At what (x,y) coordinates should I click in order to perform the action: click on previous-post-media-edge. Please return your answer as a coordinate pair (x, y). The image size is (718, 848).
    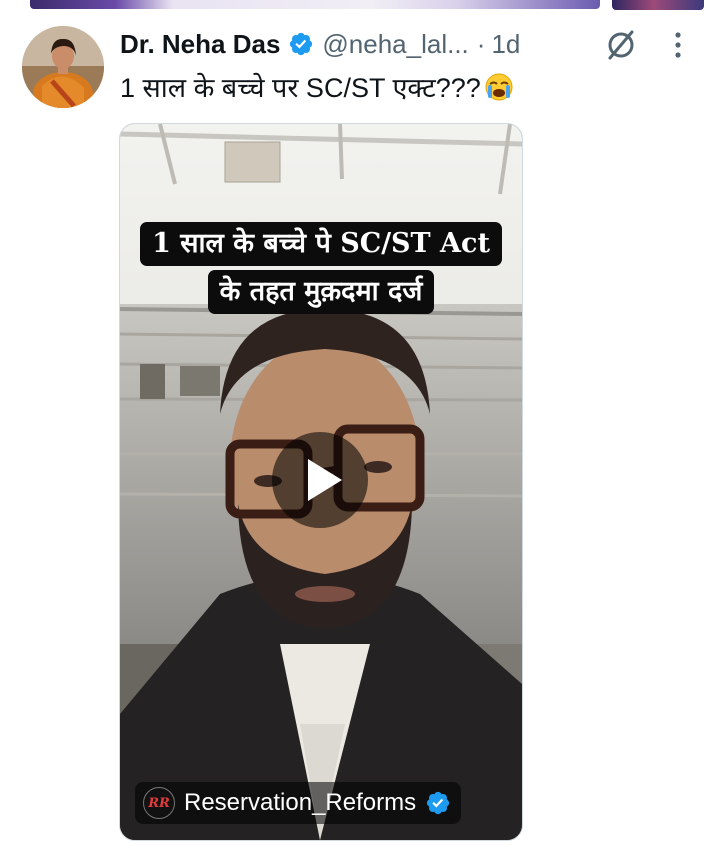
    Looking at the image, I should click on (359, 6).